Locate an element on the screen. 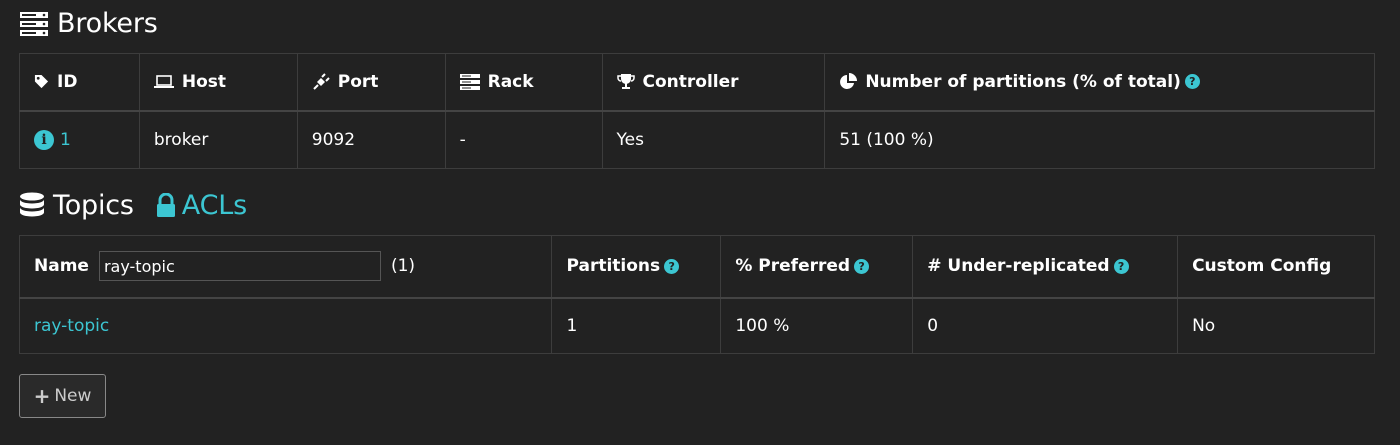  col-name: Name (1) is located at coordinates (285, 267).